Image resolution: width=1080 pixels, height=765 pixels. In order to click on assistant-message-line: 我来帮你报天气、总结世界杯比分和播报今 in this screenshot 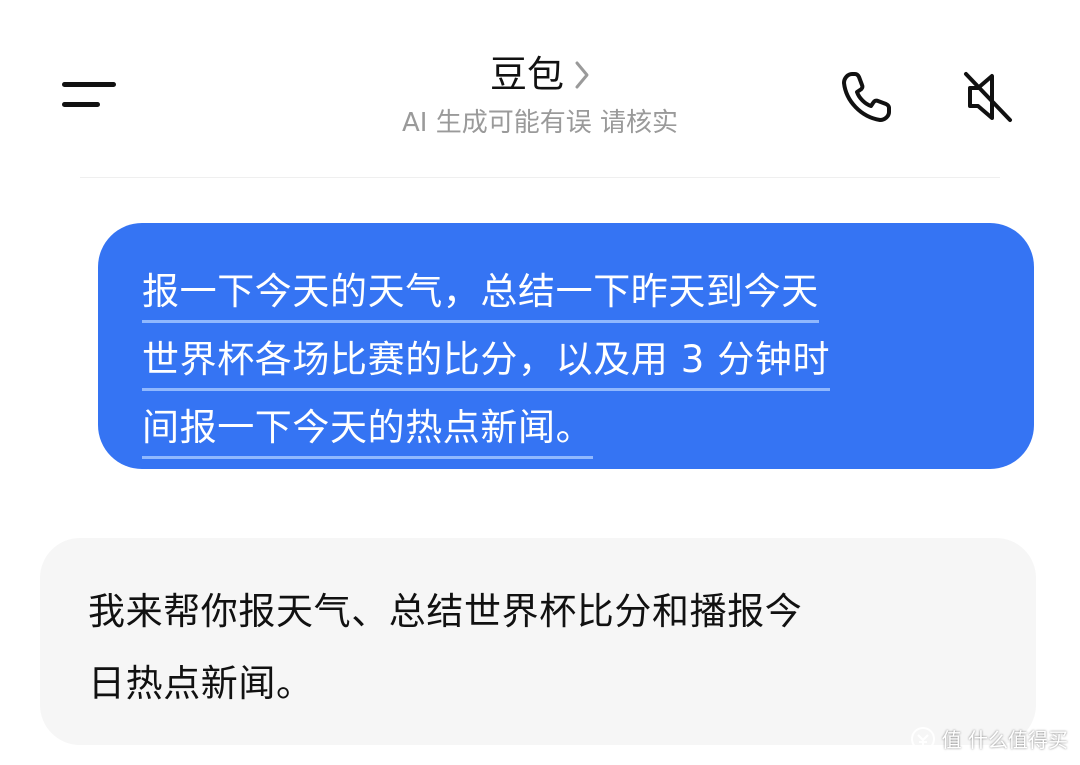, I will do `click(445, 611)`.